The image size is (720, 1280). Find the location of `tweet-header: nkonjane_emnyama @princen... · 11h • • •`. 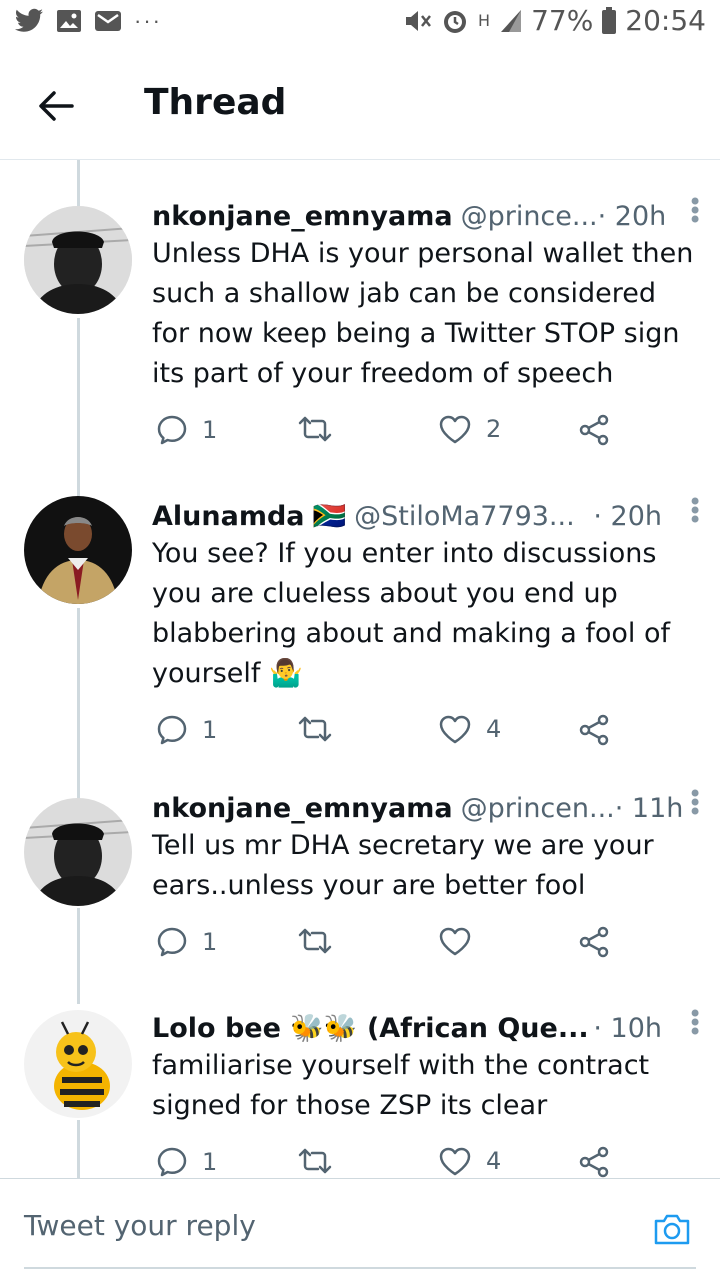

tweet-header: nkonjane_emnyama @princen... · 11h • • • is located at coordinates (427, 805).